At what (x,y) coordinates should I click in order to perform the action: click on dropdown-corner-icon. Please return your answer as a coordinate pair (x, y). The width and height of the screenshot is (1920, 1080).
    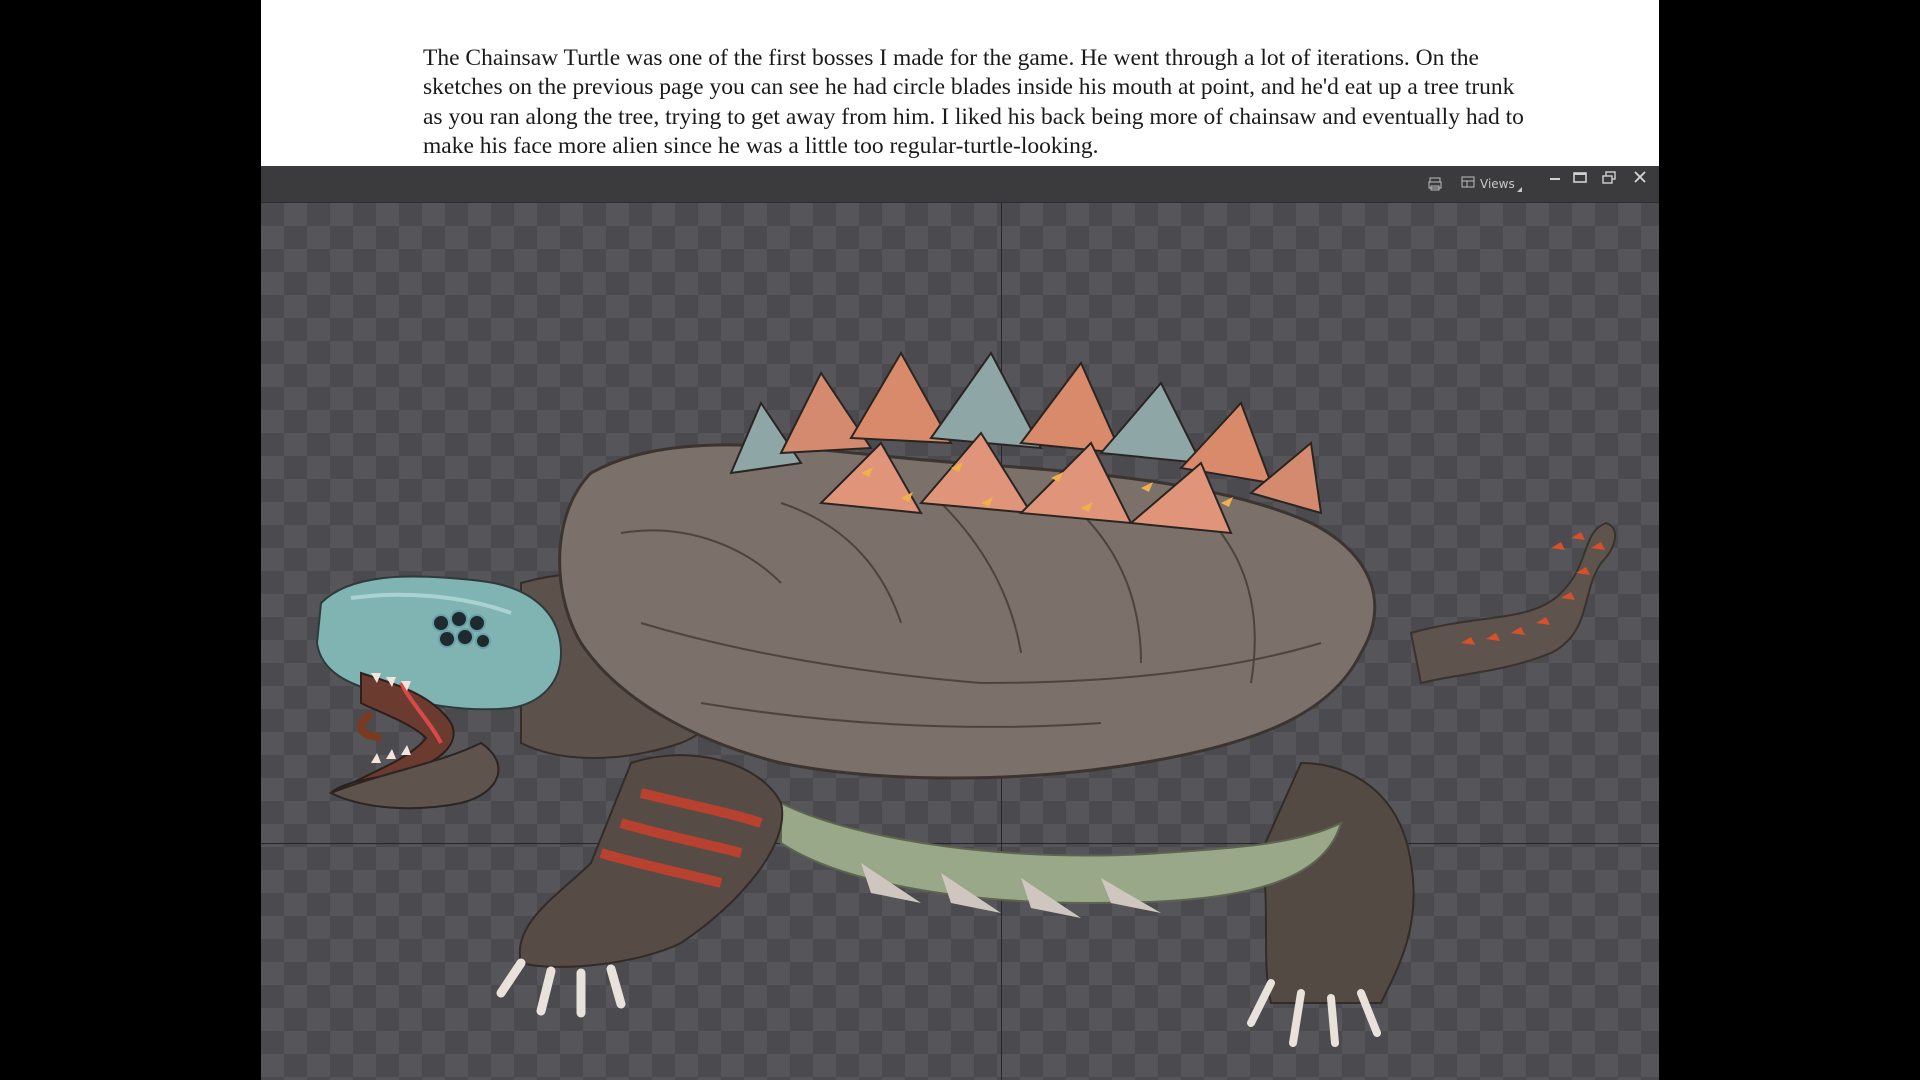
    Looking at the image, I should click on (1519, 189).